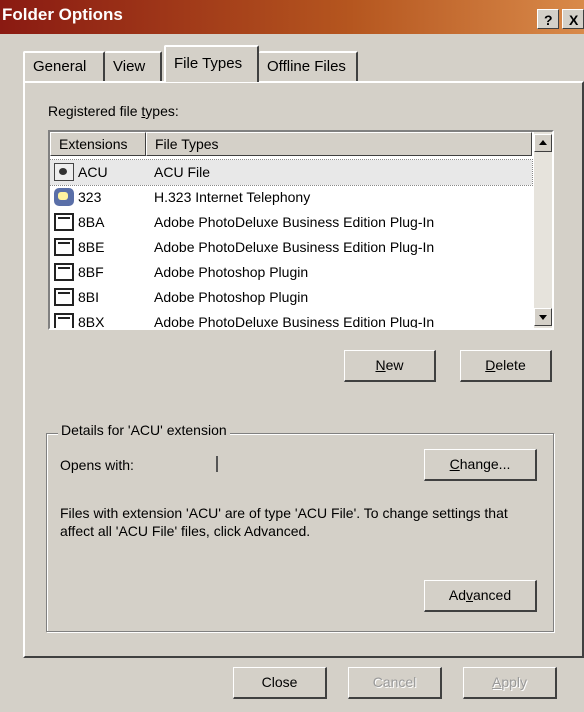  Describe the element at coordinates (506, 366) in the screenshot. I see `delete-button: Delete` at that location.